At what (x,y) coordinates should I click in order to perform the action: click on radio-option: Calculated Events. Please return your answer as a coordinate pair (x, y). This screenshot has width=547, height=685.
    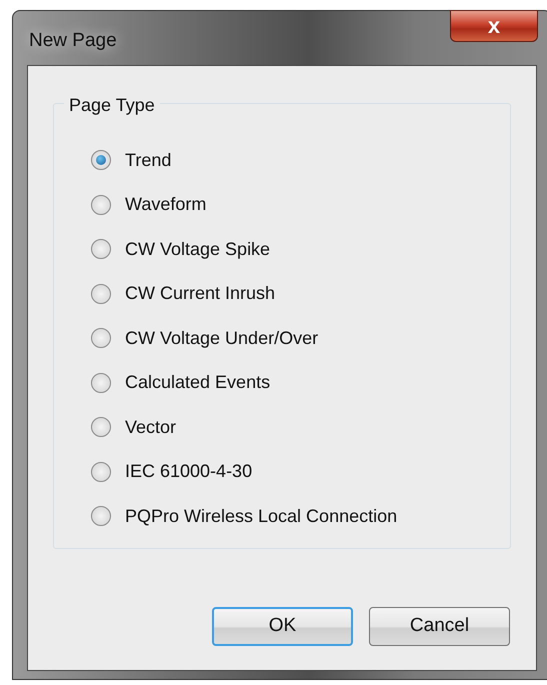
    Looking at the image, I should click on (180, 382).